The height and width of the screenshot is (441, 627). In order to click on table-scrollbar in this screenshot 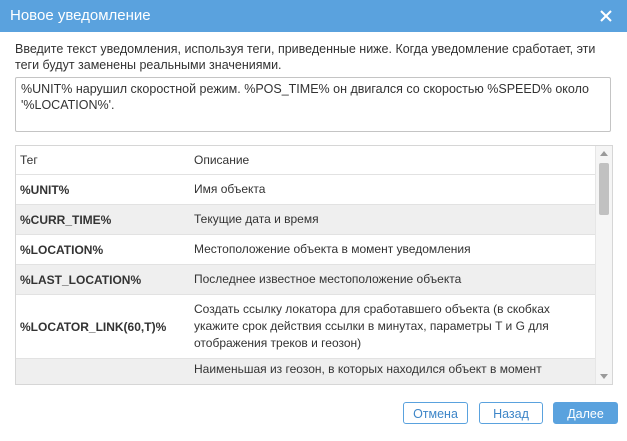, I will do `click(603, 265)`.